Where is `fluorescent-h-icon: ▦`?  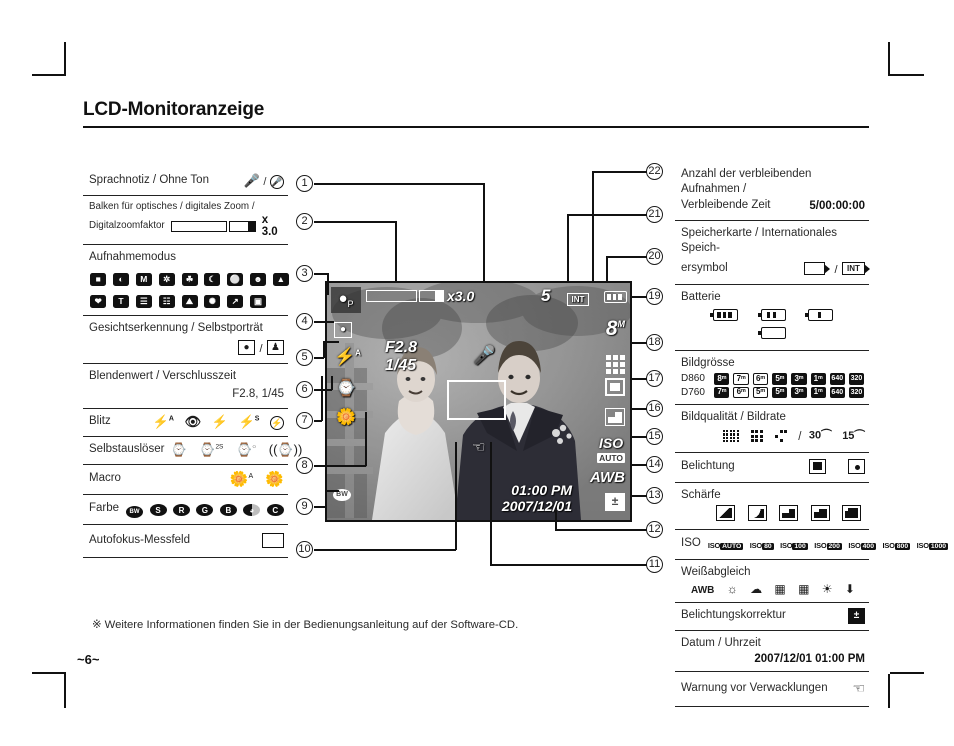 fluorescent-h-icon: ▦ is located at coordinates (780, 588).